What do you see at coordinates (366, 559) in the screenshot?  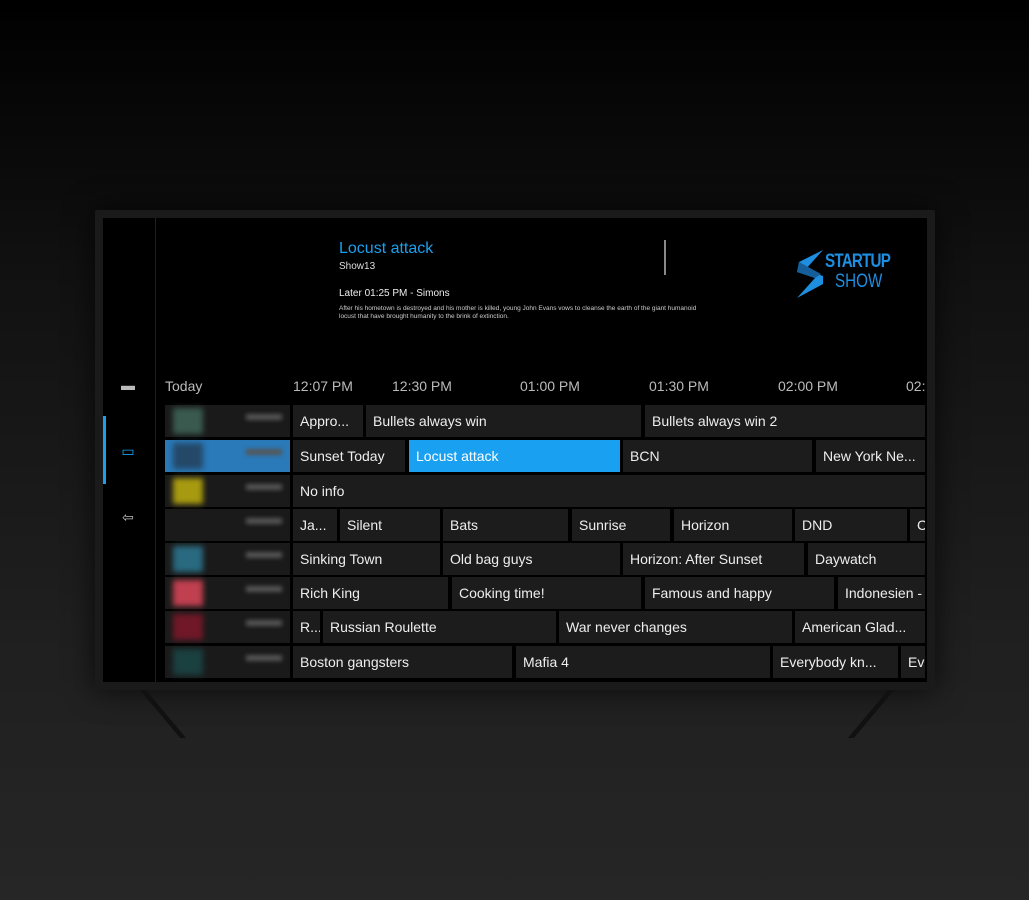 I see `program-cell: Sinking Town` at bounding box center [366, 559].